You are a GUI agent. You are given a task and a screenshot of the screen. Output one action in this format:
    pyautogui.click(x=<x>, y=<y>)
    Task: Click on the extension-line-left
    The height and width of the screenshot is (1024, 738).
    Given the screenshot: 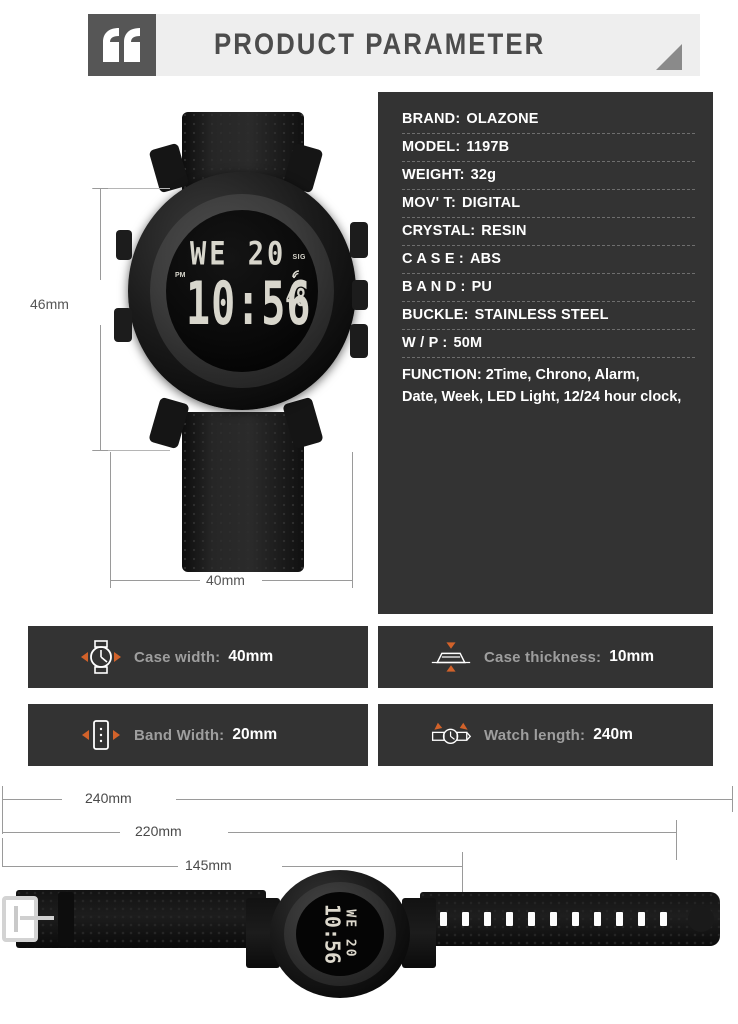 What is the action you would take?
    pyautogui.click(x=110, y=516)
    